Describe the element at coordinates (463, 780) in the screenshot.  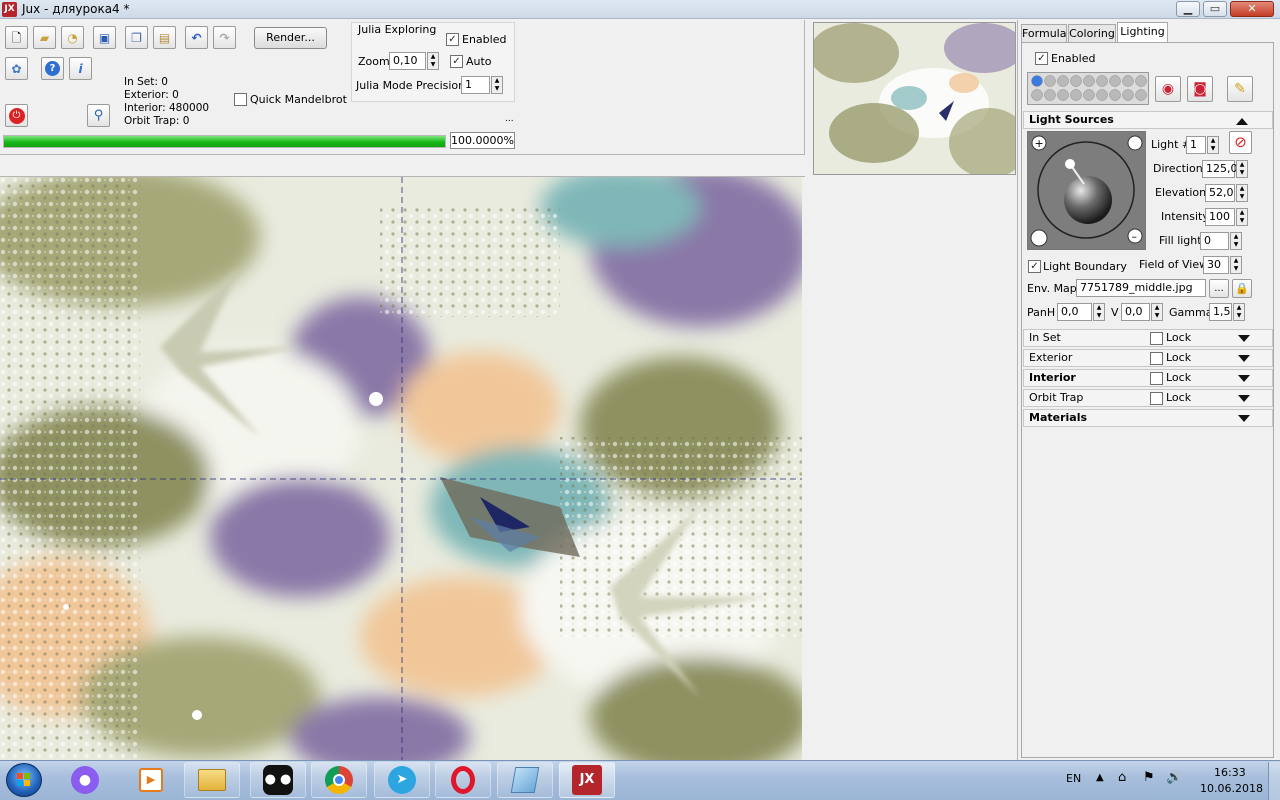
I see `taskbar-opera` at that location.